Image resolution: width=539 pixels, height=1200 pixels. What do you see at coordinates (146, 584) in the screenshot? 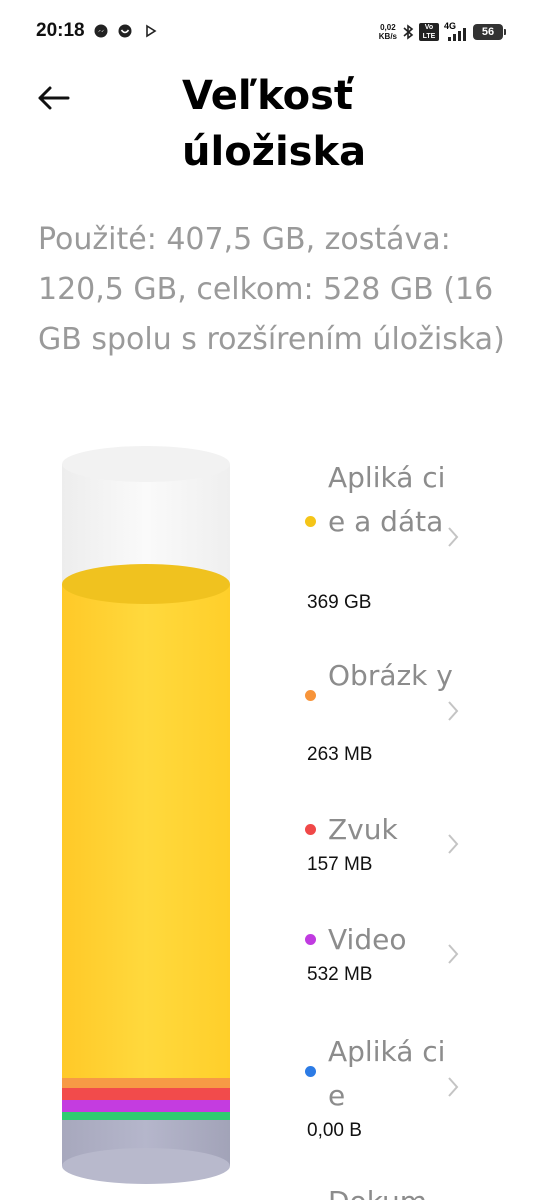
I see `apps-data-top` at bounding box center [146, 584].